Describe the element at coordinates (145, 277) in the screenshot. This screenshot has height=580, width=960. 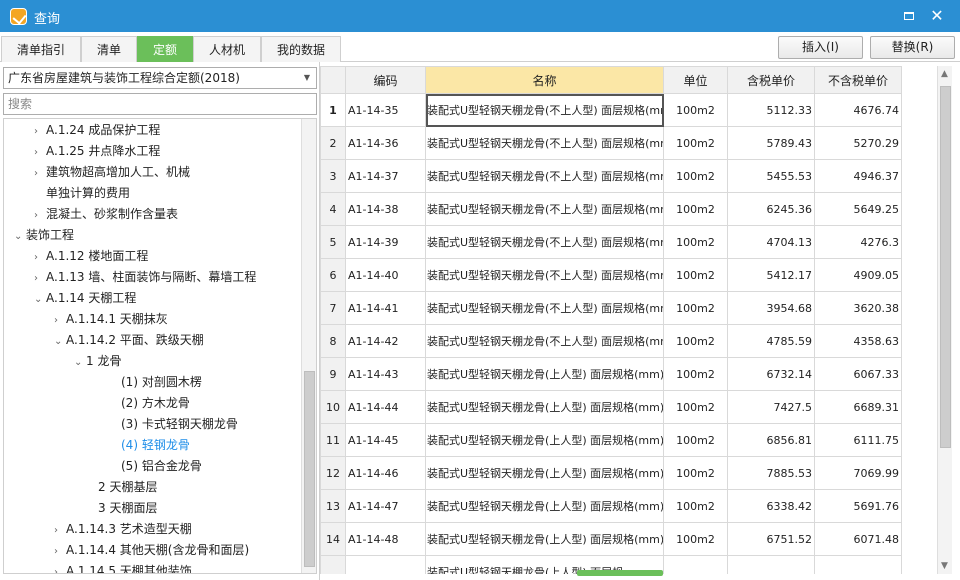
I see `tree-item: › A.1.13 墙、柱面装饰与隔断、幕墙工程` at that location.